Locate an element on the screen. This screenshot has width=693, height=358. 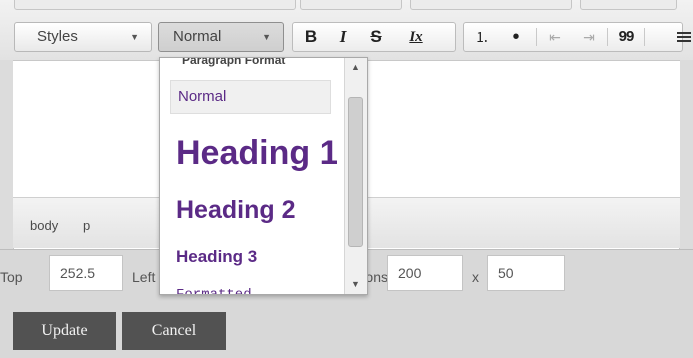
scrollbar-thumb is located at coordinates (355, 172).